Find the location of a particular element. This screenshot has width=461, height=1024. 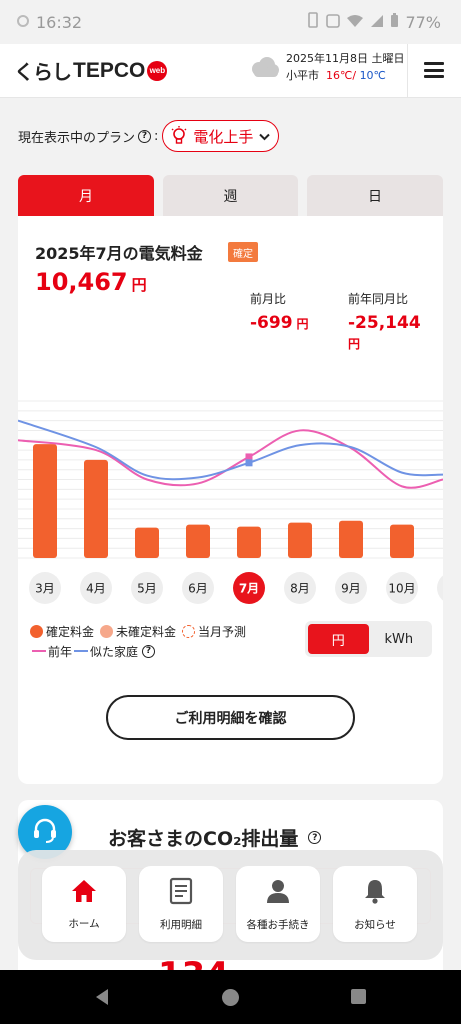

wifi-icon is located at coordinates (355, 22).